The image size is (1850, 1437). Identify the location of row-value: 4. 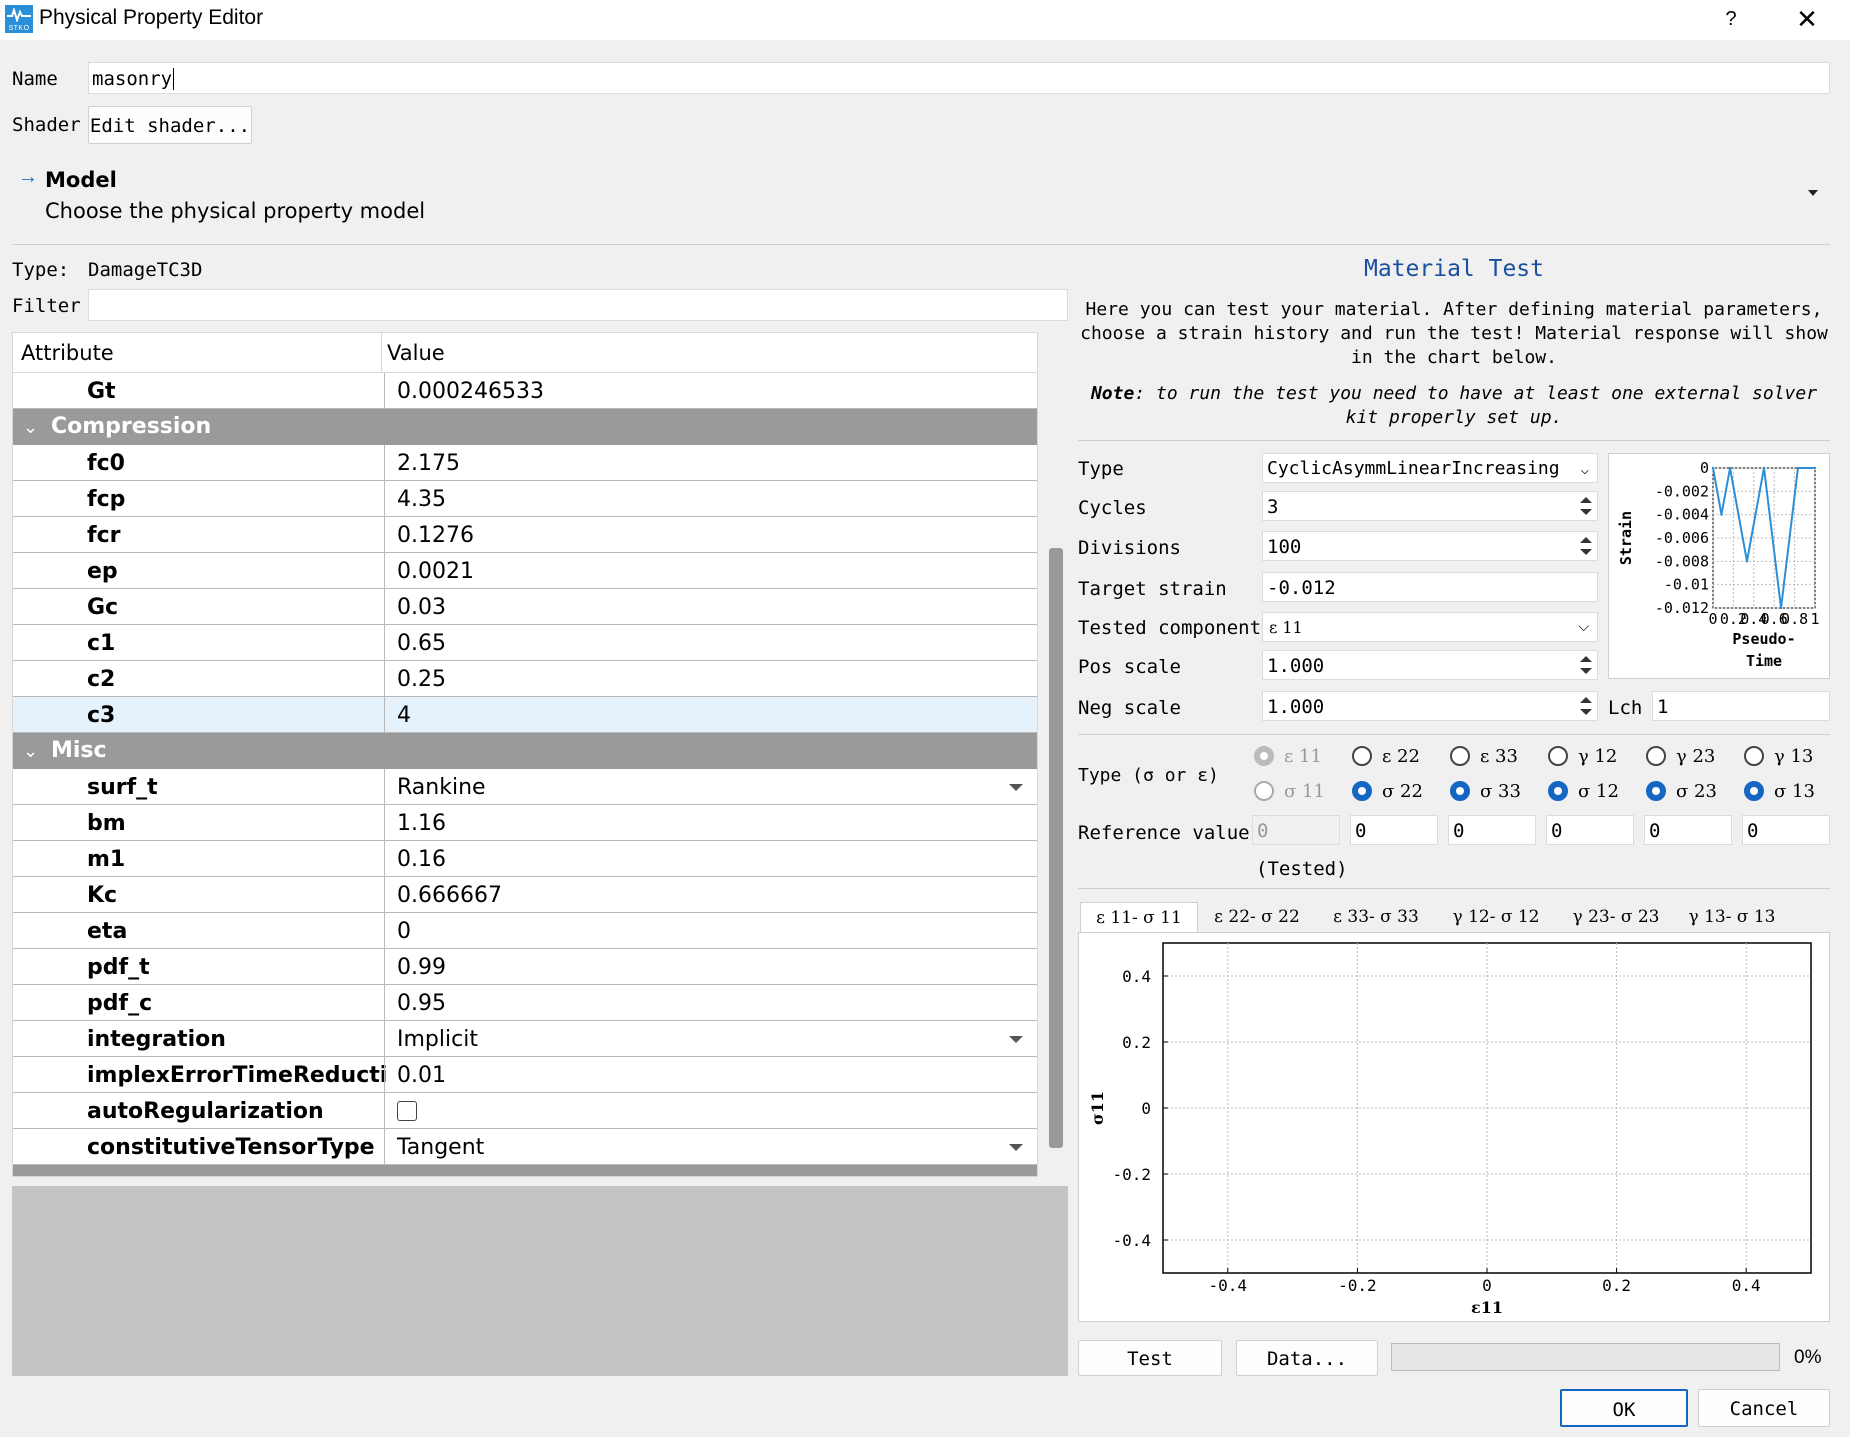
(710, 715).